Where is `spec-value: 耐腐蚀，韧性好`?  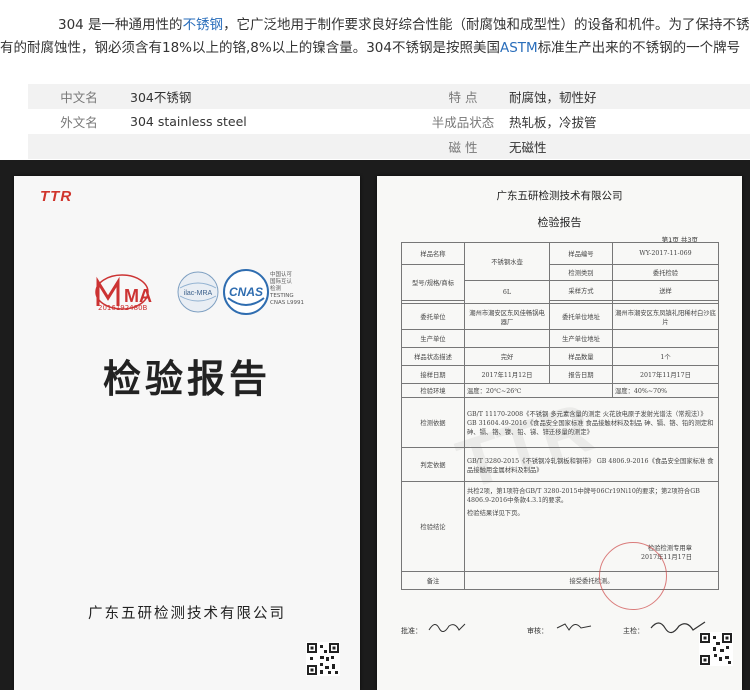 spec-value: 耐腐蚀，韧性好 is located at coordinates (553, 97).